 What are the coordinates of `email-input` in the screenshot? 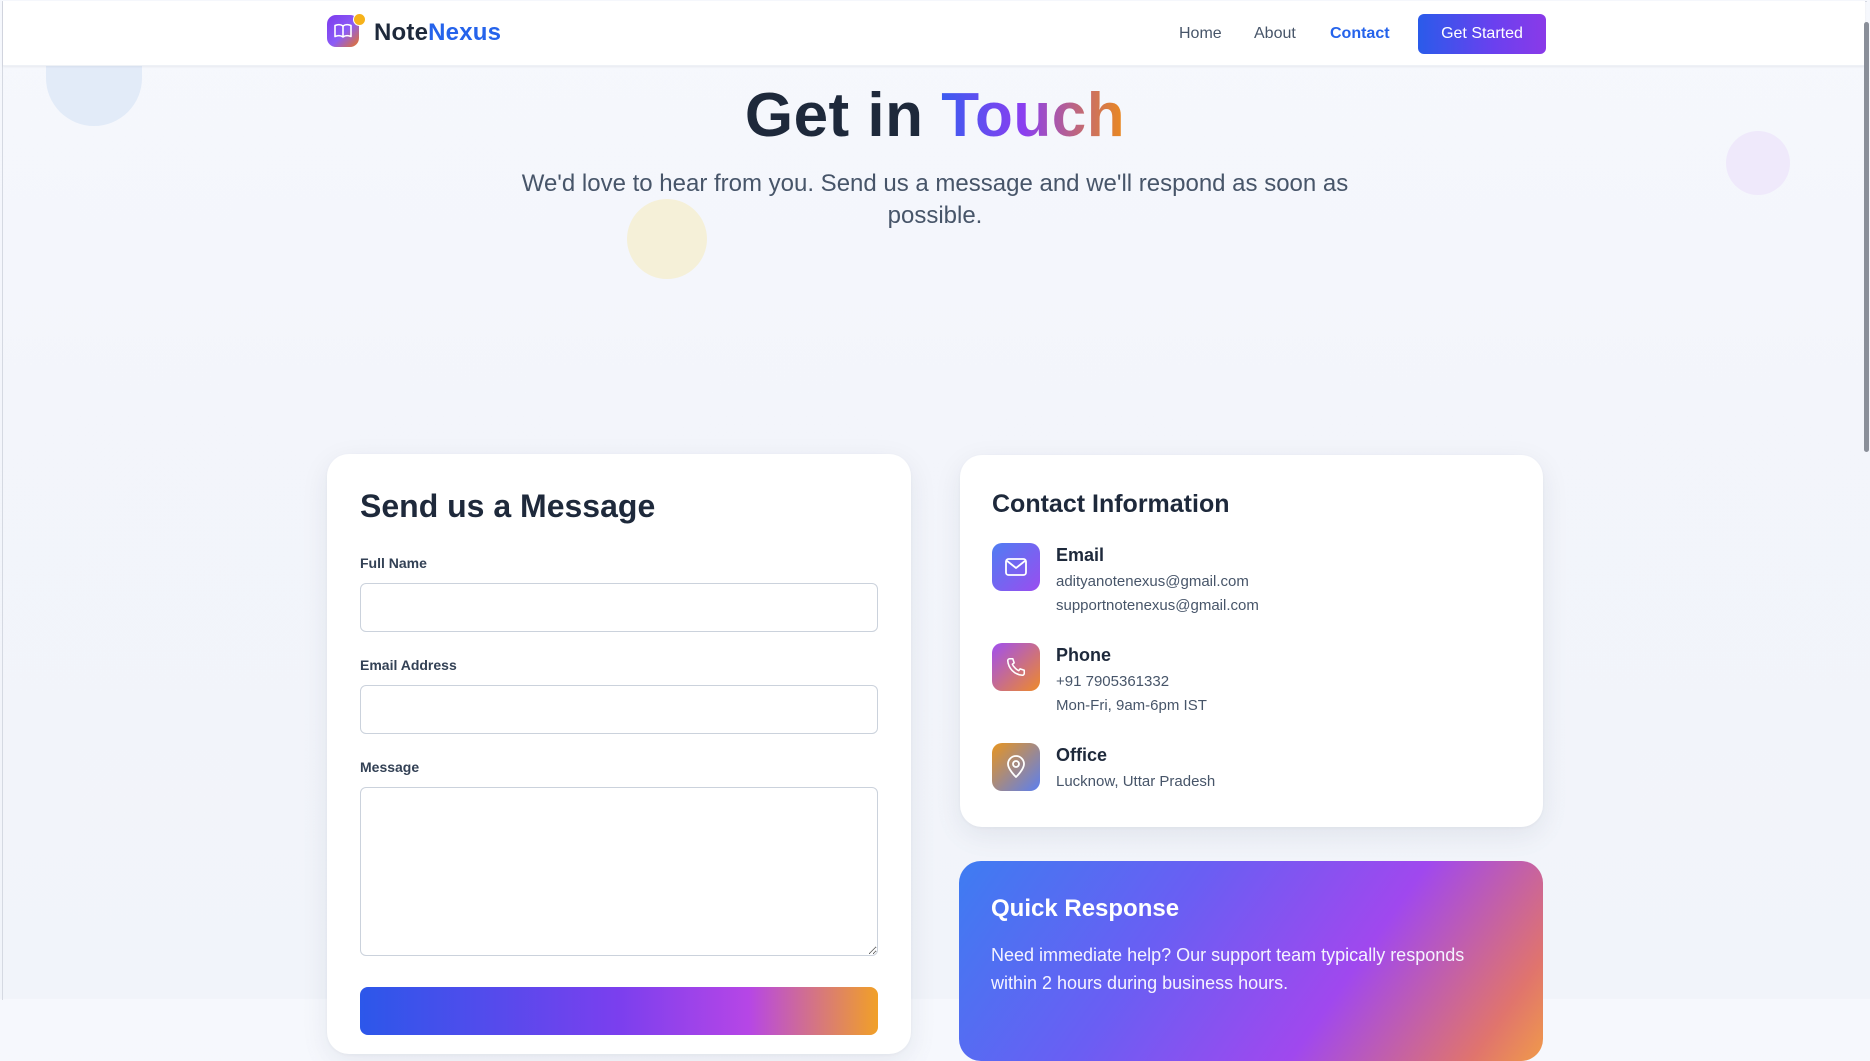 It's located at (619, 709).